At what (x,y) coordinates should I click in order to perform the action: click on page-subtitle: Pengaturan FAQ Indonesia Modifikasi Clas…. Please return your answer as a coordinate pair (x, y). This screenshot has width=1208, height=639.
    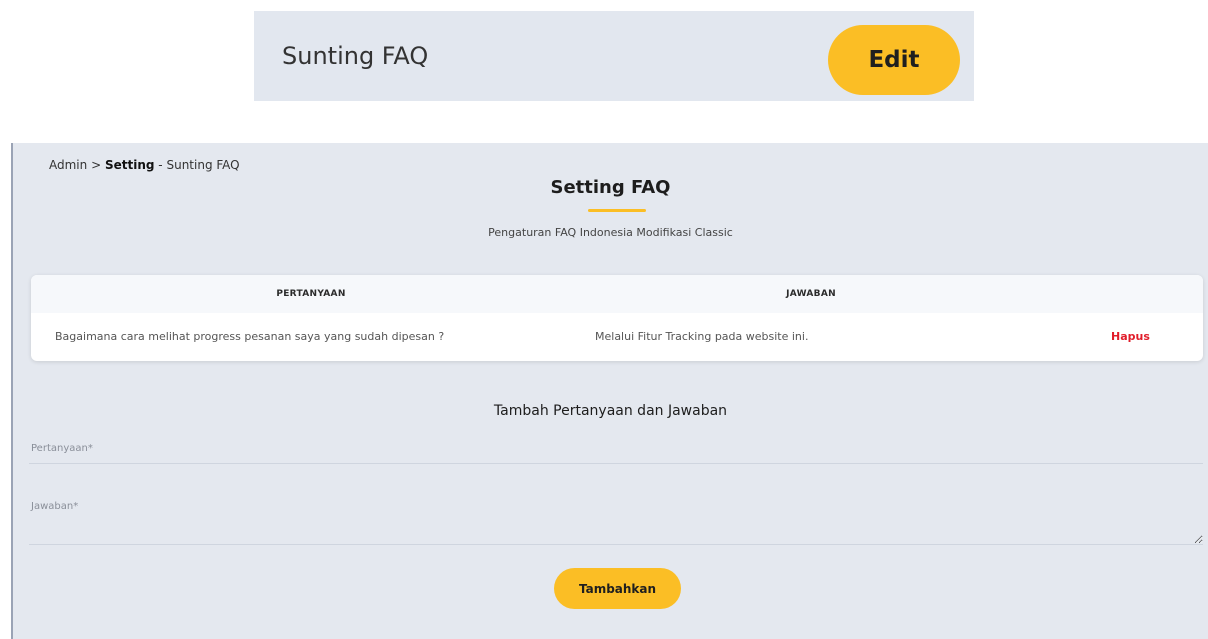
    Looking at the image, I should click on (610, 232).